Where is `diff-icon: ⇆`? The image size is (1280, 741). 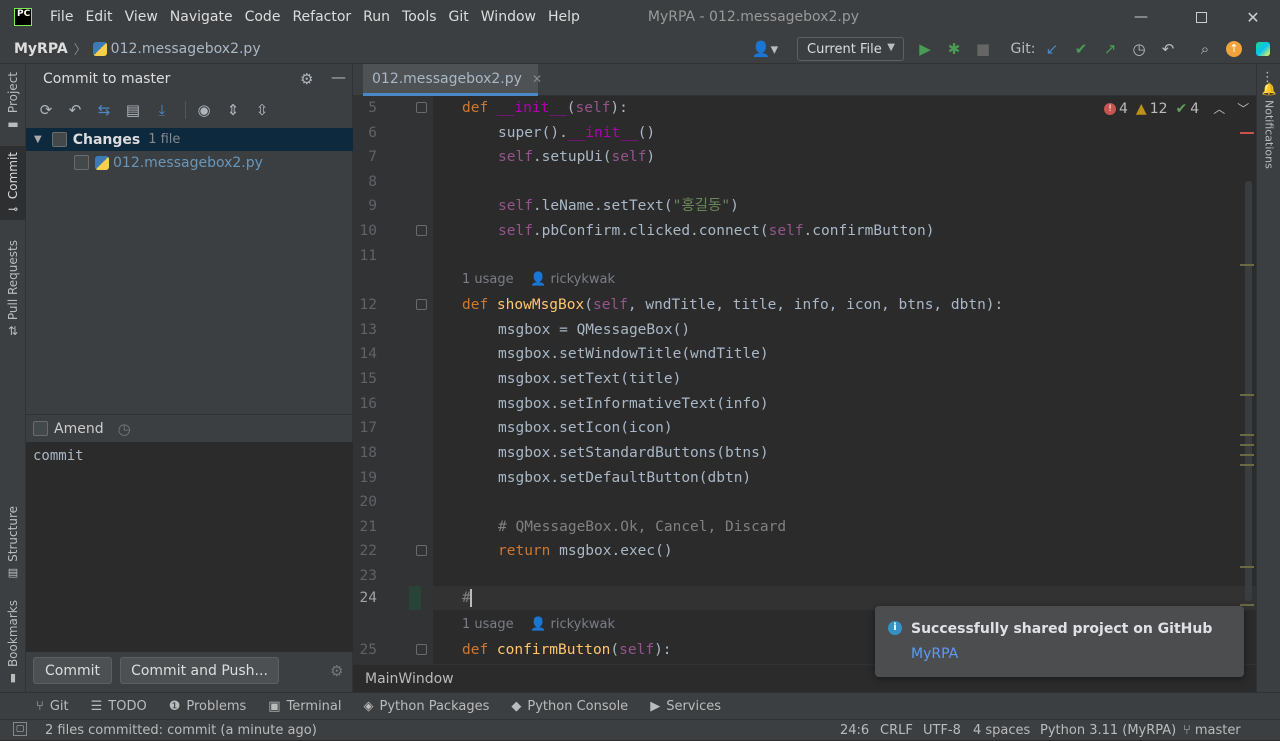
diff-icon: ⇆ is located at coordinates (104, 110).